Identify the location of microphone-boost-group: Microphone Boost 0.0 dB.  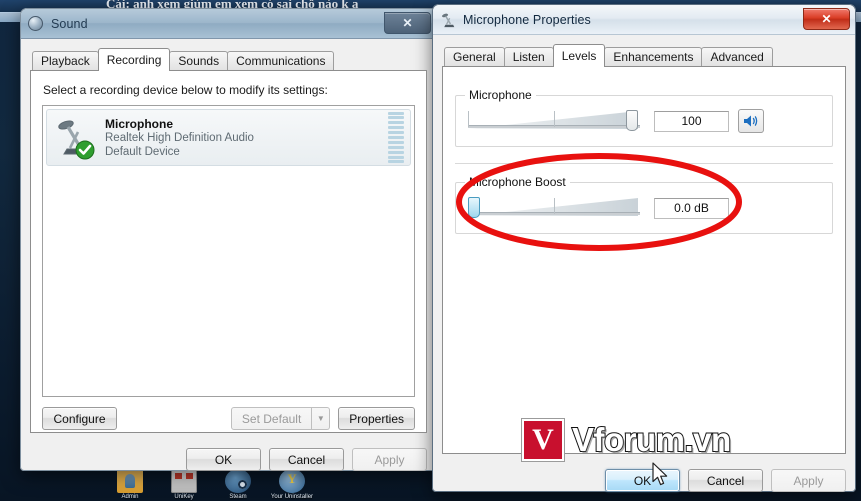
(644, 204).